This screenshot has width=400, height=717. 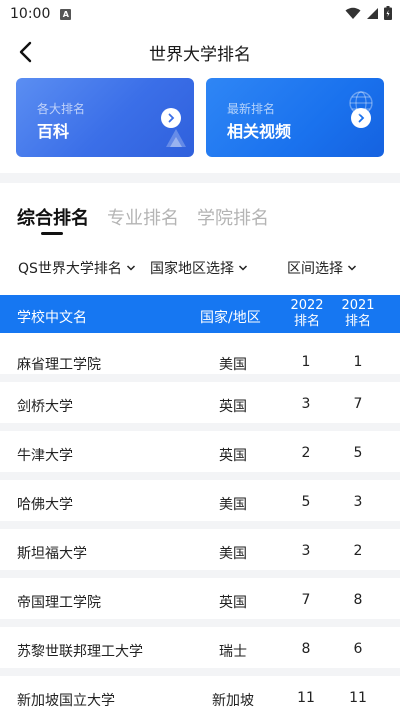 I want to click on ranking-source-filter: QS世界大学排名, so click(x=77, y=268).